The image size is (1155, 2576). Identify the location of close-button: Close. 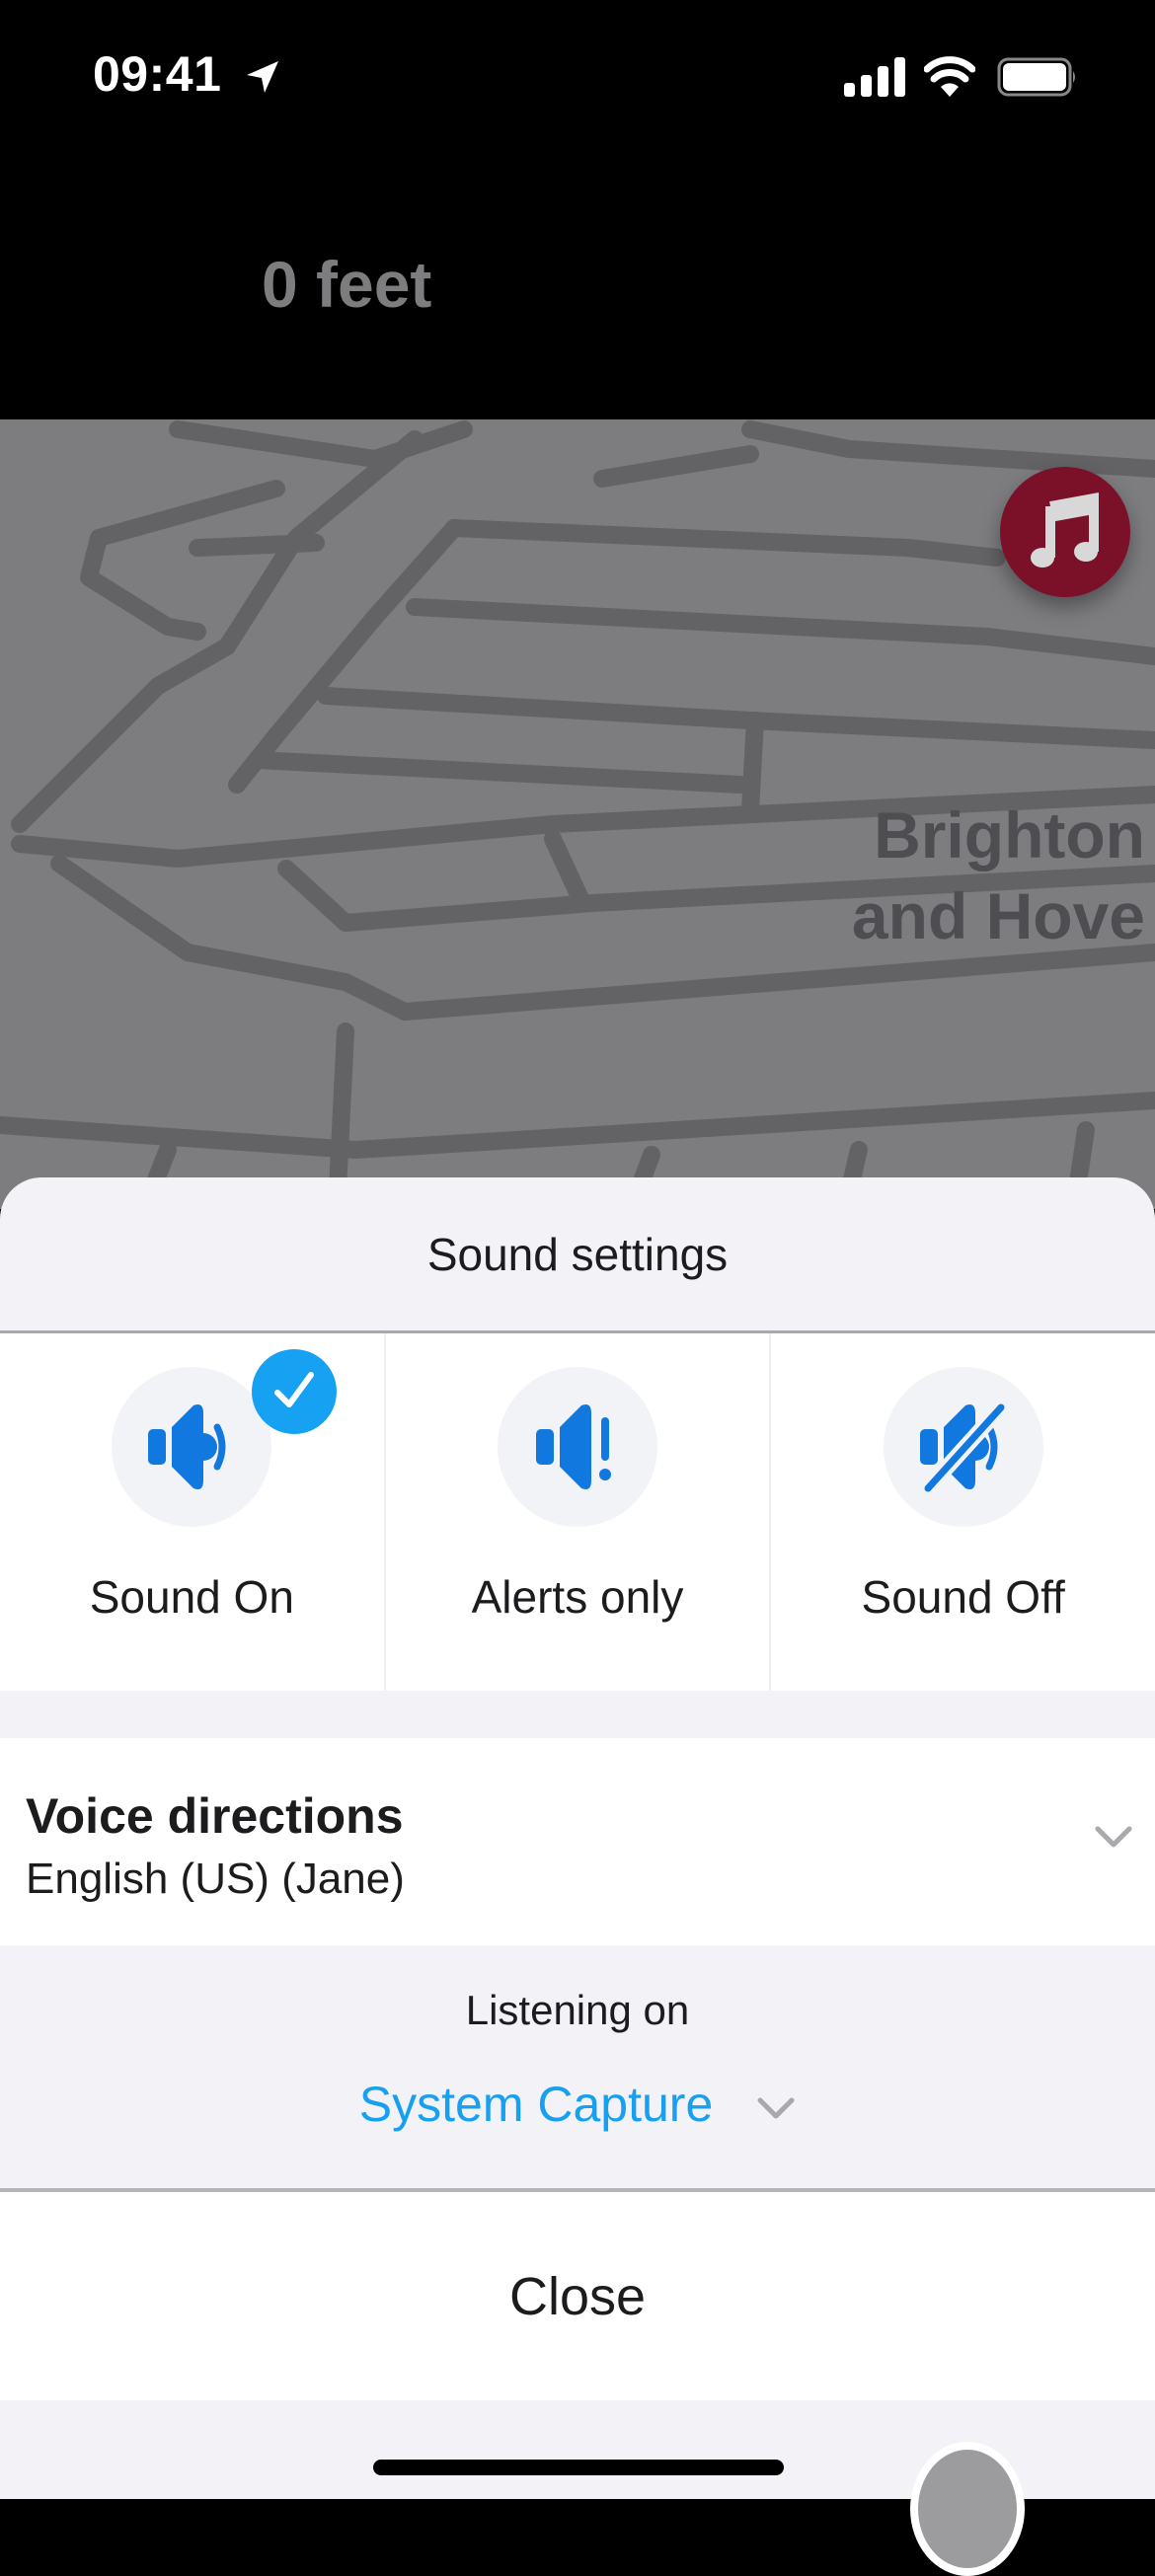
(577, 2294).